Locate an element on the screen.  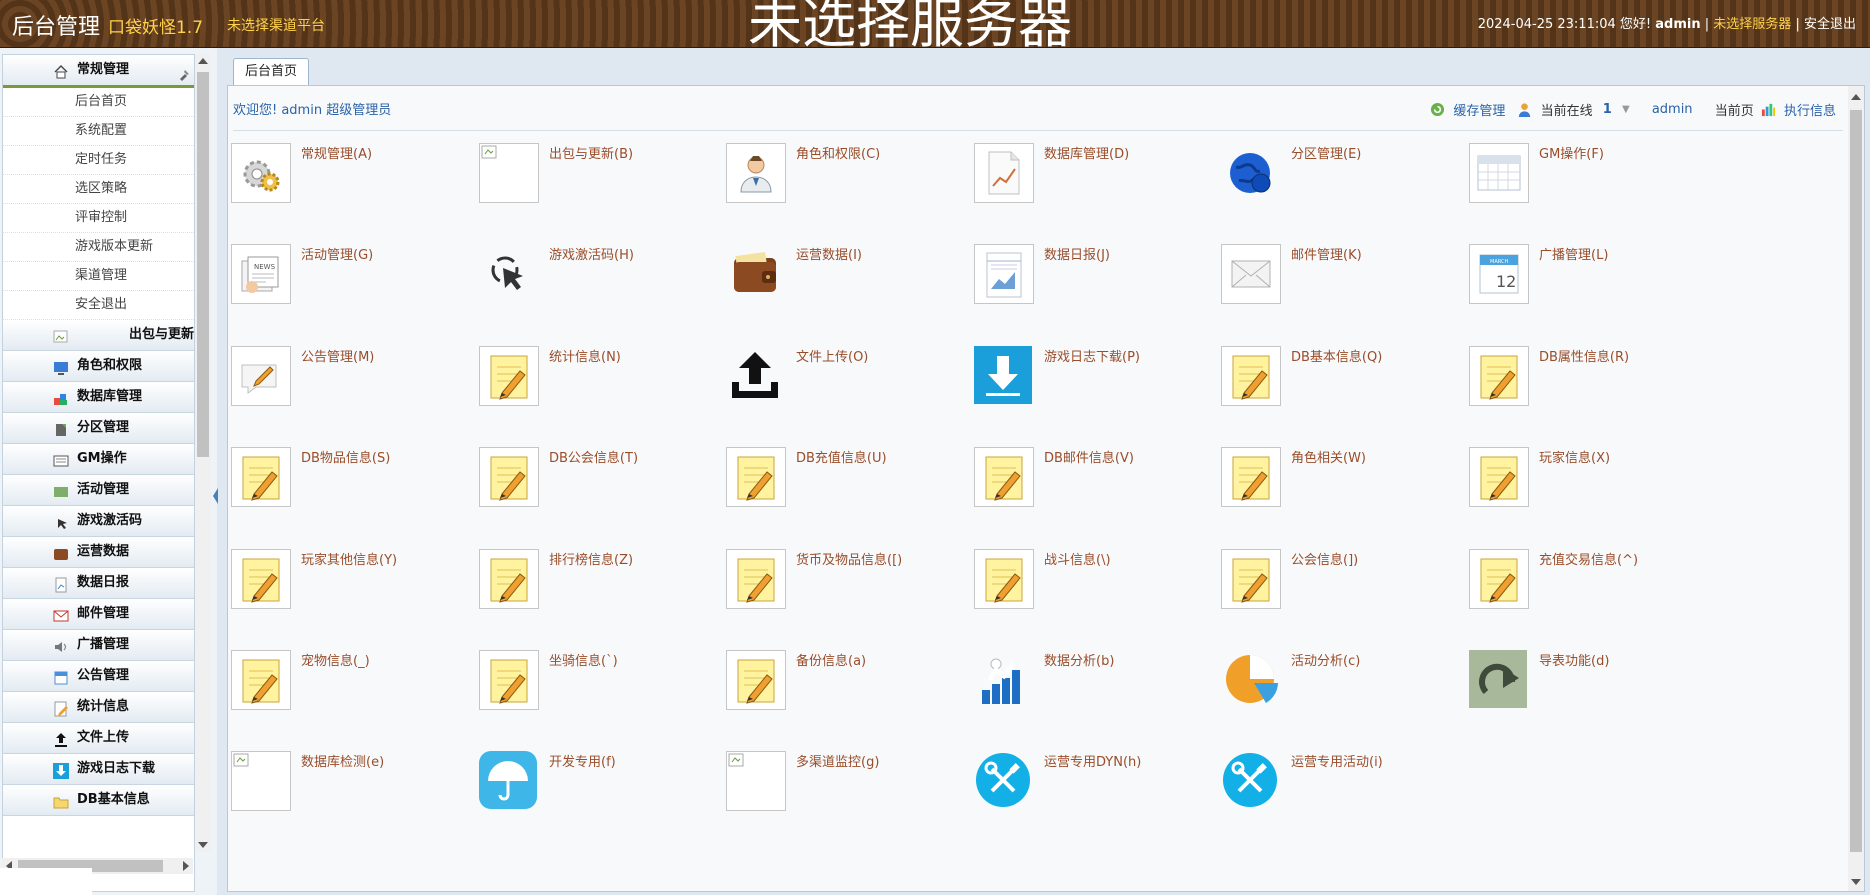
module-tile: 邮件管理(K) is located at coordinates (1341, 284).